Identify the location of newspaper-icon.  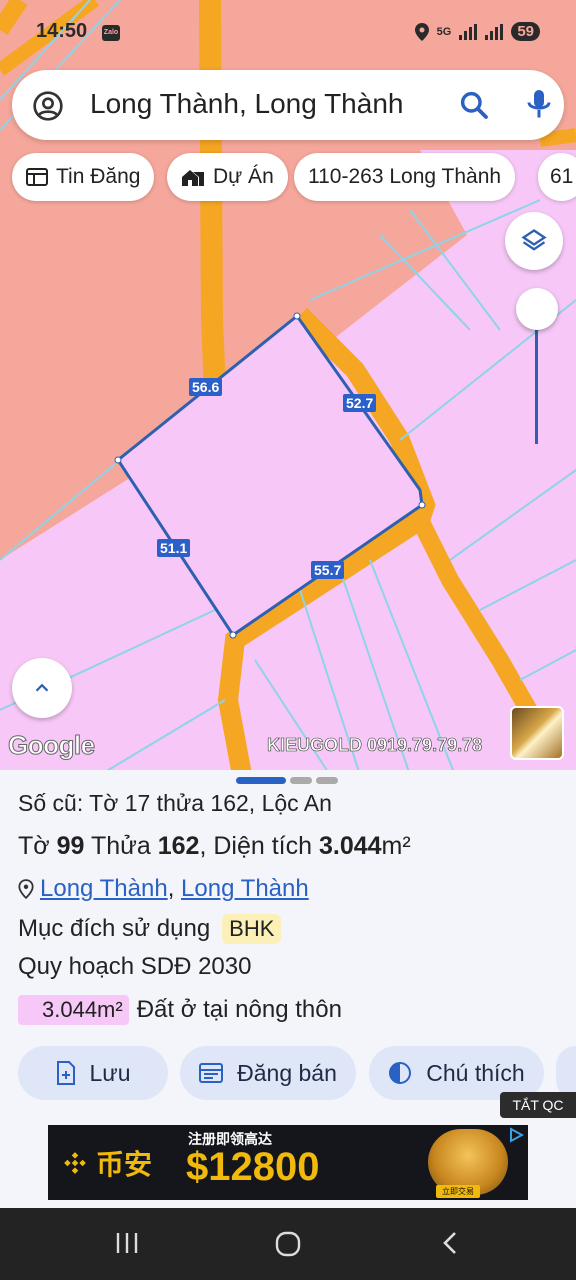
(37, 177).